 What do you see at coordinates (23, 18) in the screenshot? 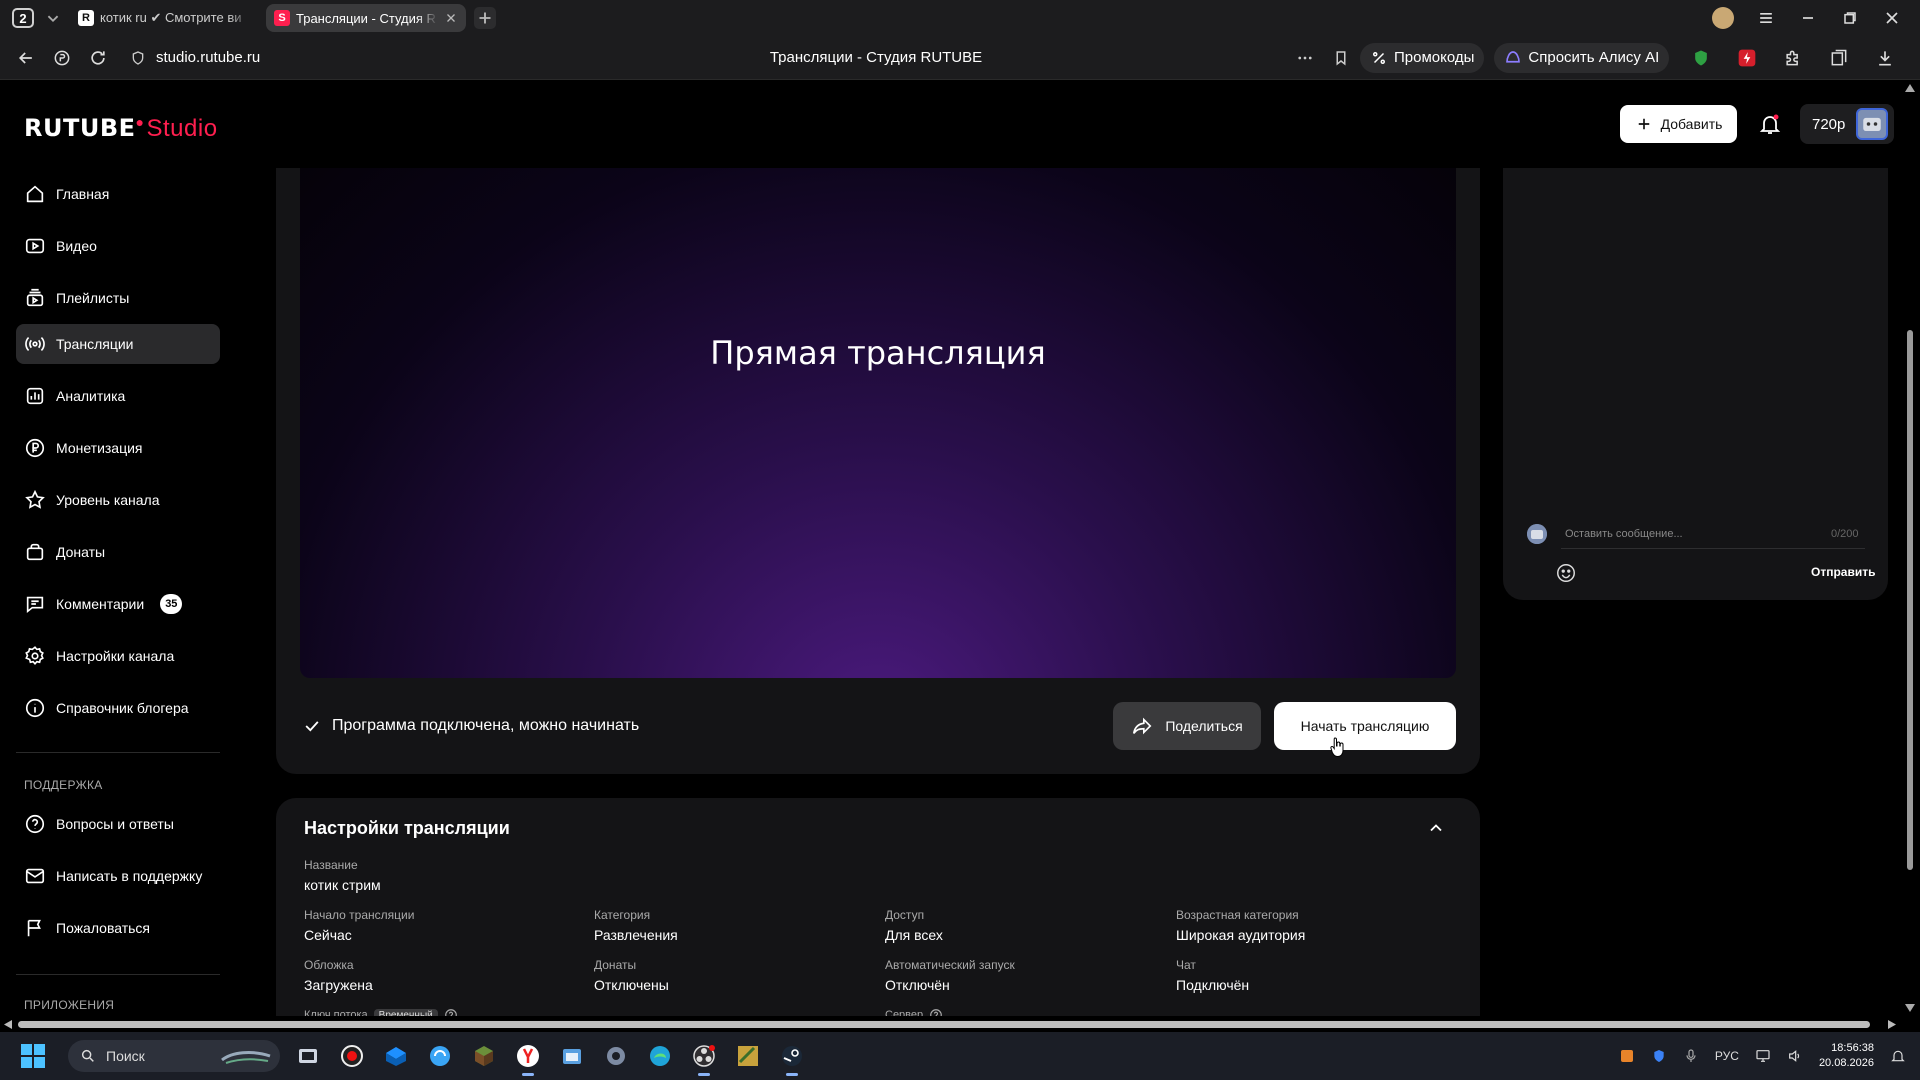
I see `tab-count-badge: 2` at bounding box center [23, 18].